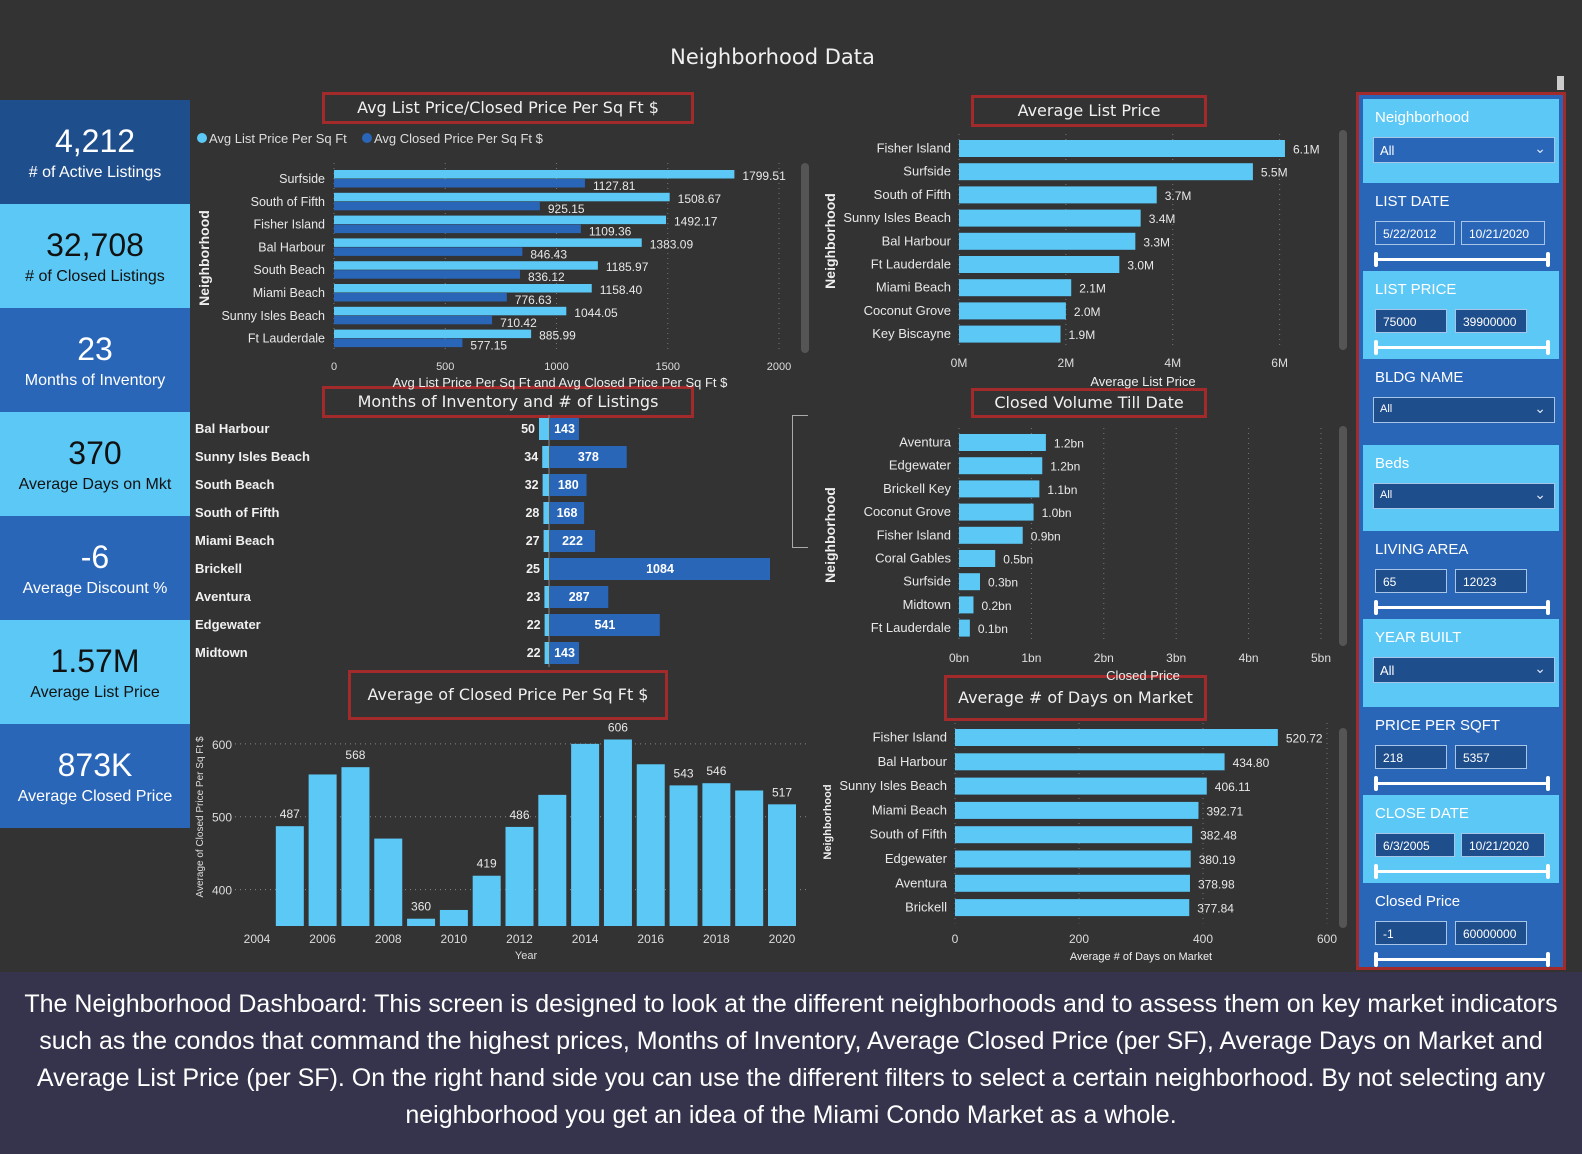 The width and height of the screenshot is (1582, 1154). I want to click on data-label: 0.2bn, so click(996, 606).